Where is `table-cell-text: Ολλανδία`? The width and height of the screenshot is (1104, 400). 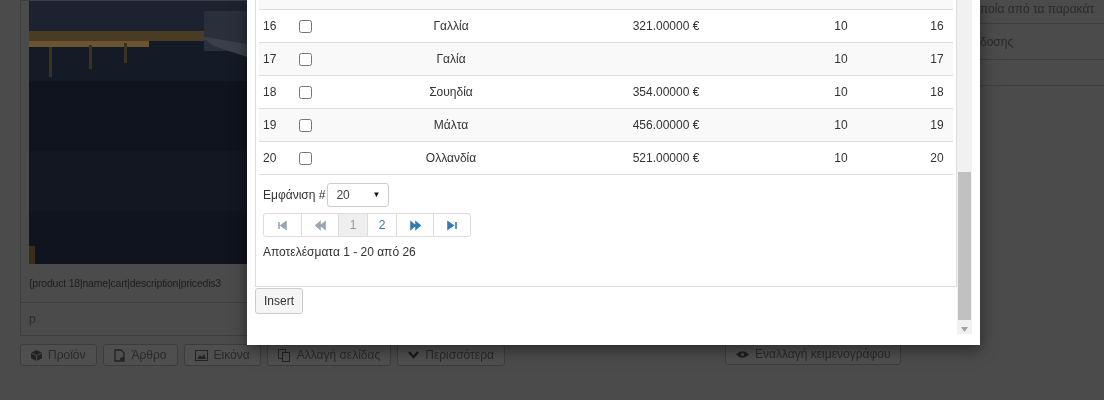 table-cell-text: Ολλανδία is located at coordinates (451, 158).